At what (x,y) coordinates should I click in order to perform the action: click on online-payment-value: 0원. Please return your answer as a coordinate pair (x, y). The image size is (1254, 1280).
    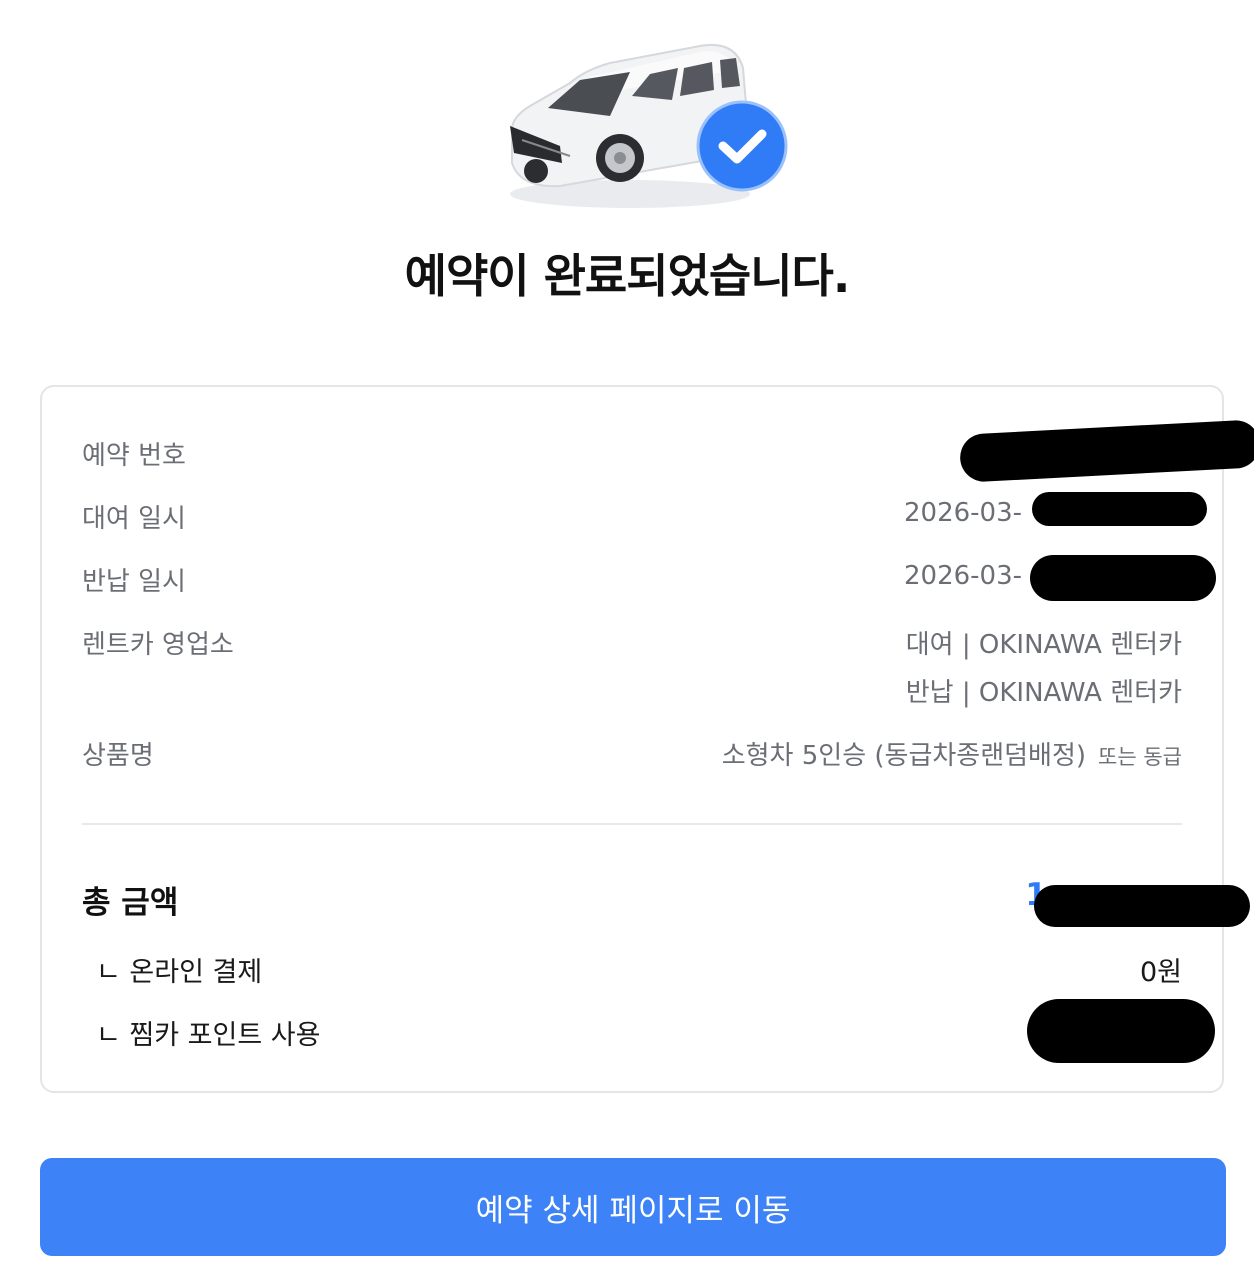
    Looking at the image, I should click on (1160, 972).